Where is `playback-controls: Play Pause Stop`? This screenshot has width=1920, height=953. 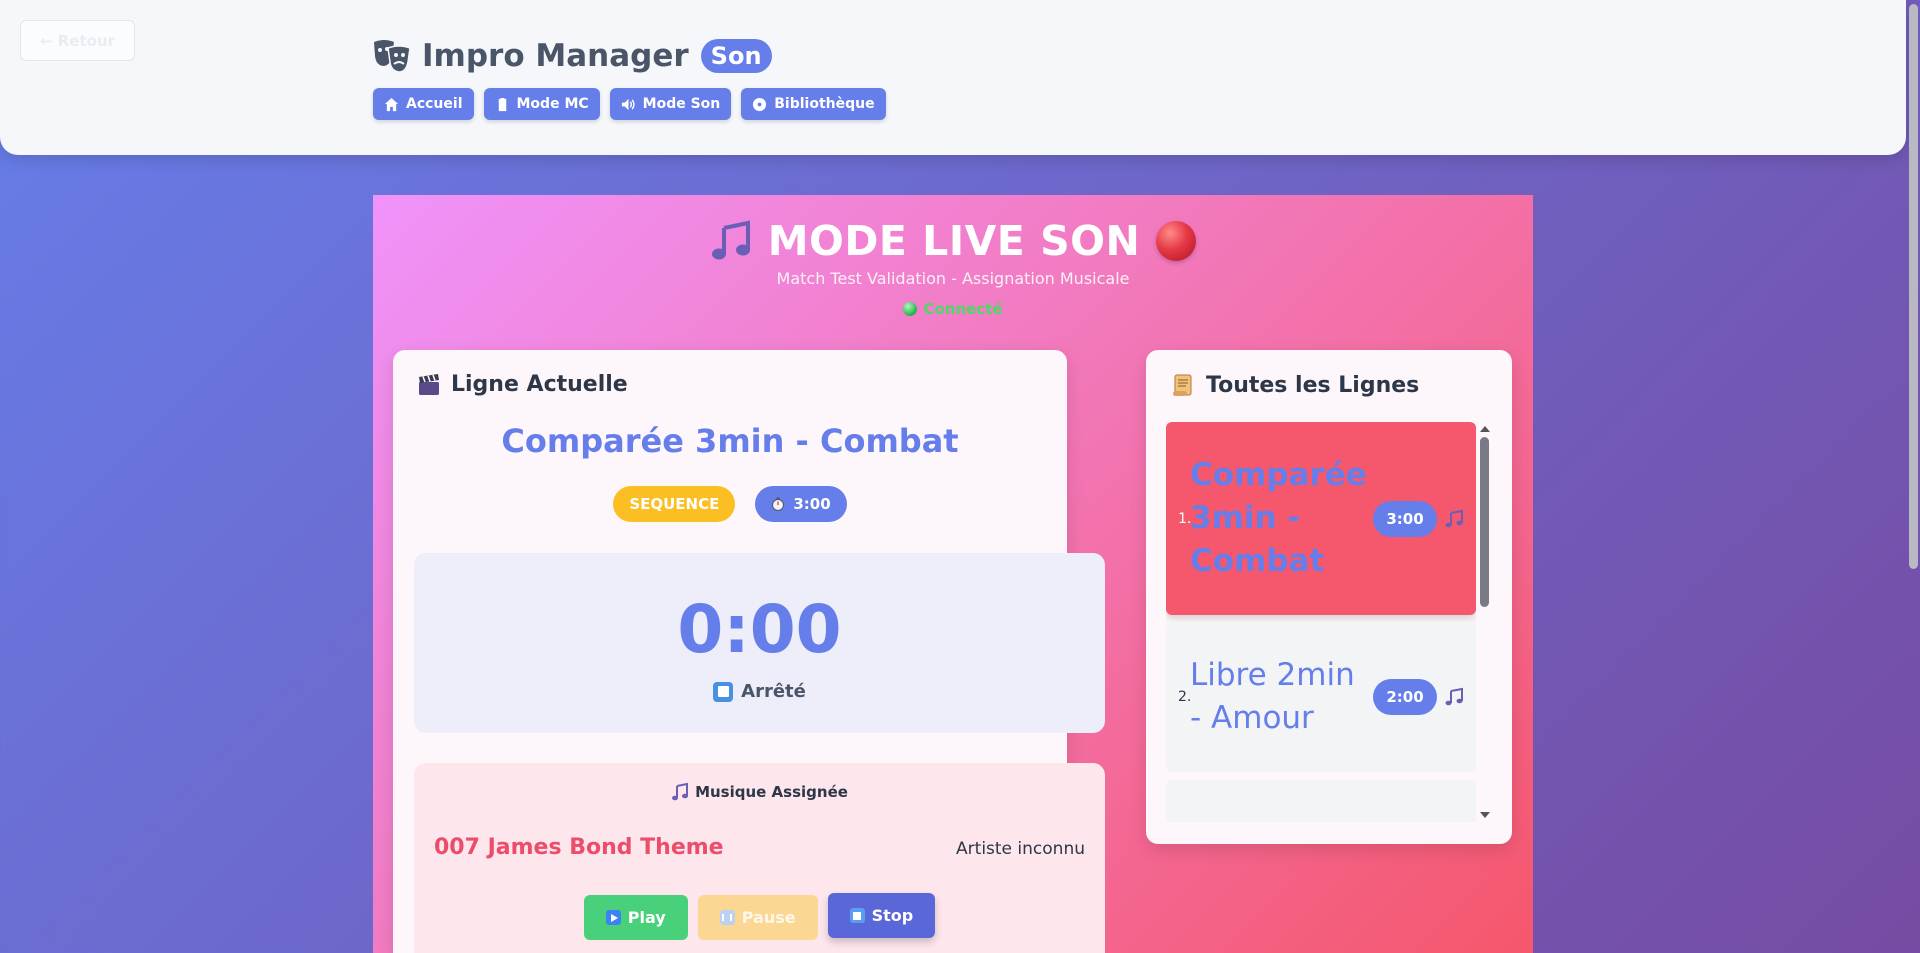
playback-controls: Play Pause Stop is located at coordinates (759, 916).